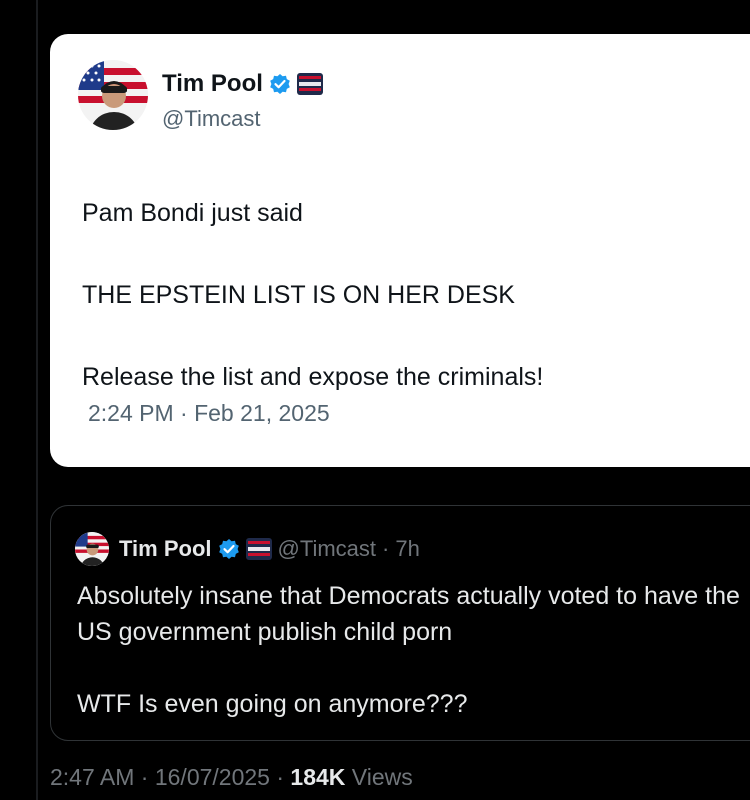 The width and height of the screenshot is (750, 800). What do you see at coordinates (209, 413) in the screenshot?
I see `tweet-timestamp: 2:24 PM · Feb 21, 2025` at bounding box center [209, 413].